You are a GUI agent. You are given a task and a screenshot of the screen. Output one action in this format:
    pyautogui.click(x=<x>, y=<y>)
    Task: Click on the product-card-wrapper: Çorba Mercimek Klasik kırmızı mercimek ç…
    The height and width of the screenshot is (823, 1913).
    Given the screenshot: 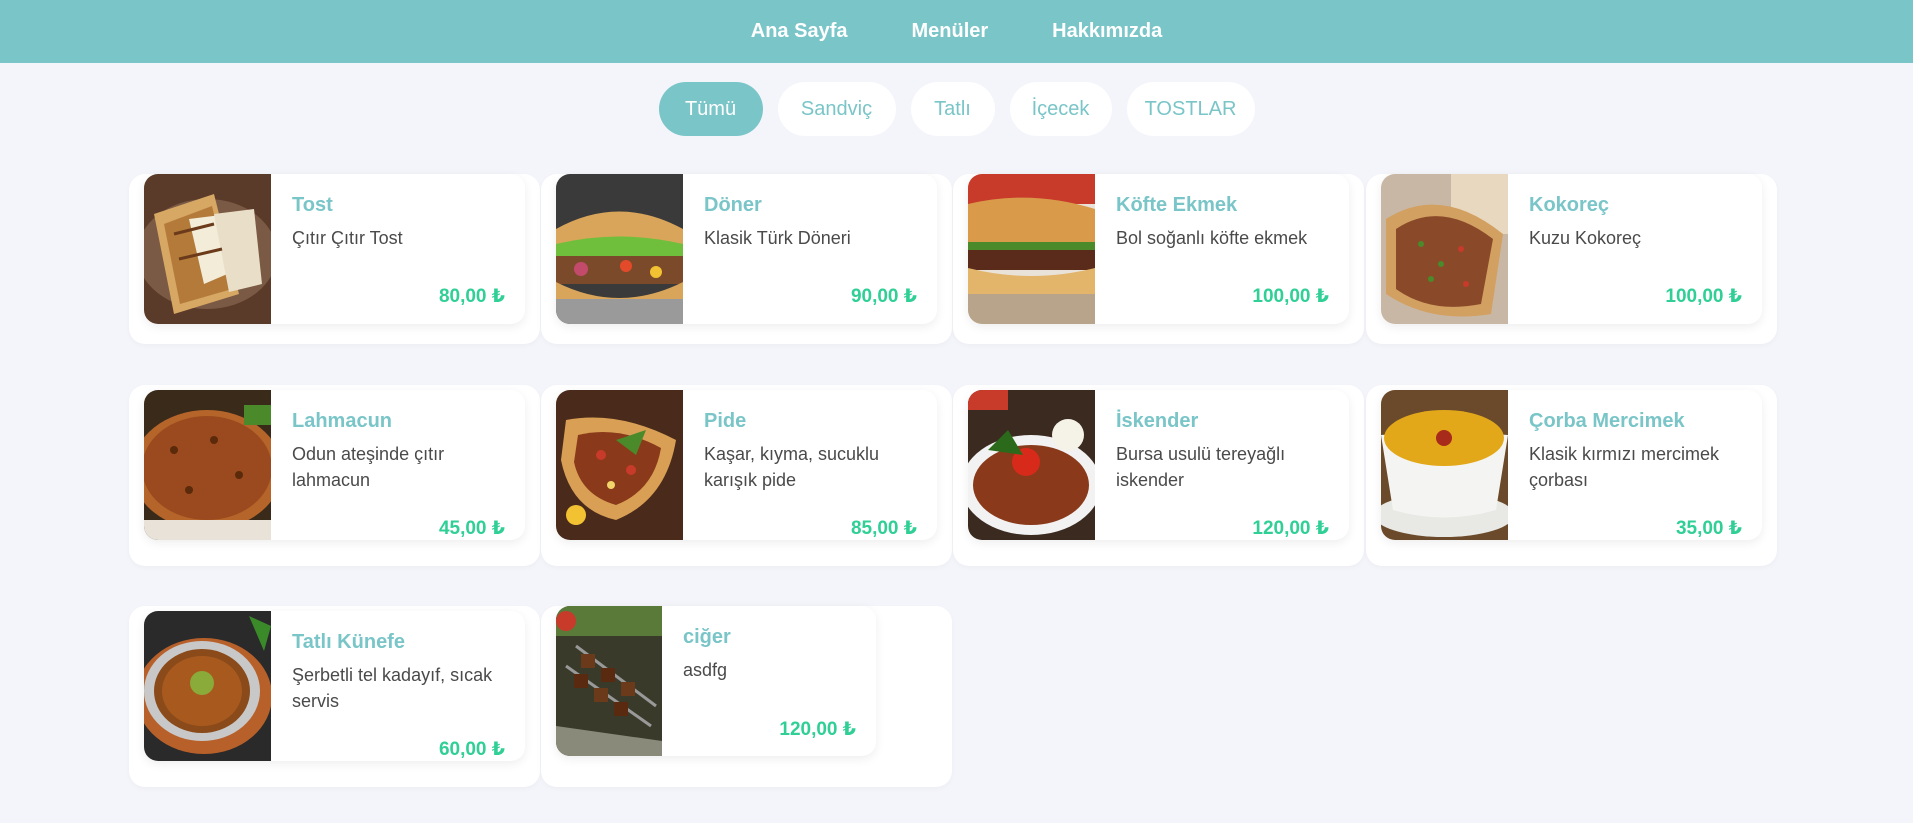 What is the action you would take?
    pyautogui.click(x=1571, y=475)
    